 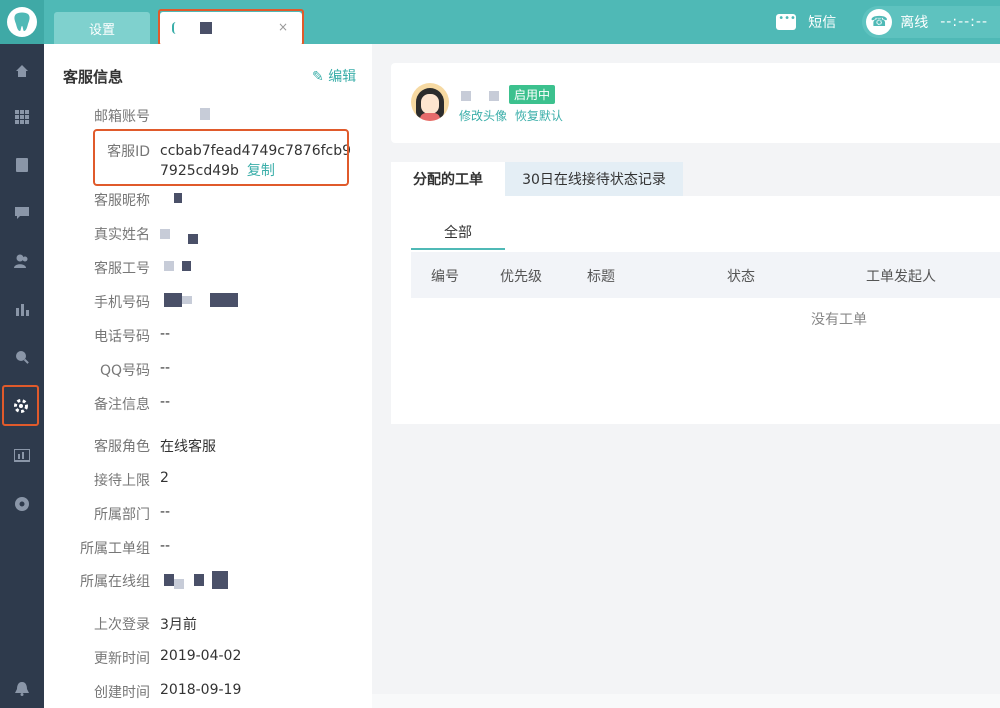 What do you see at coordinates (22, 357) in the screenshot?
I see `search-stats-icon` at bounding box center [22, 357].